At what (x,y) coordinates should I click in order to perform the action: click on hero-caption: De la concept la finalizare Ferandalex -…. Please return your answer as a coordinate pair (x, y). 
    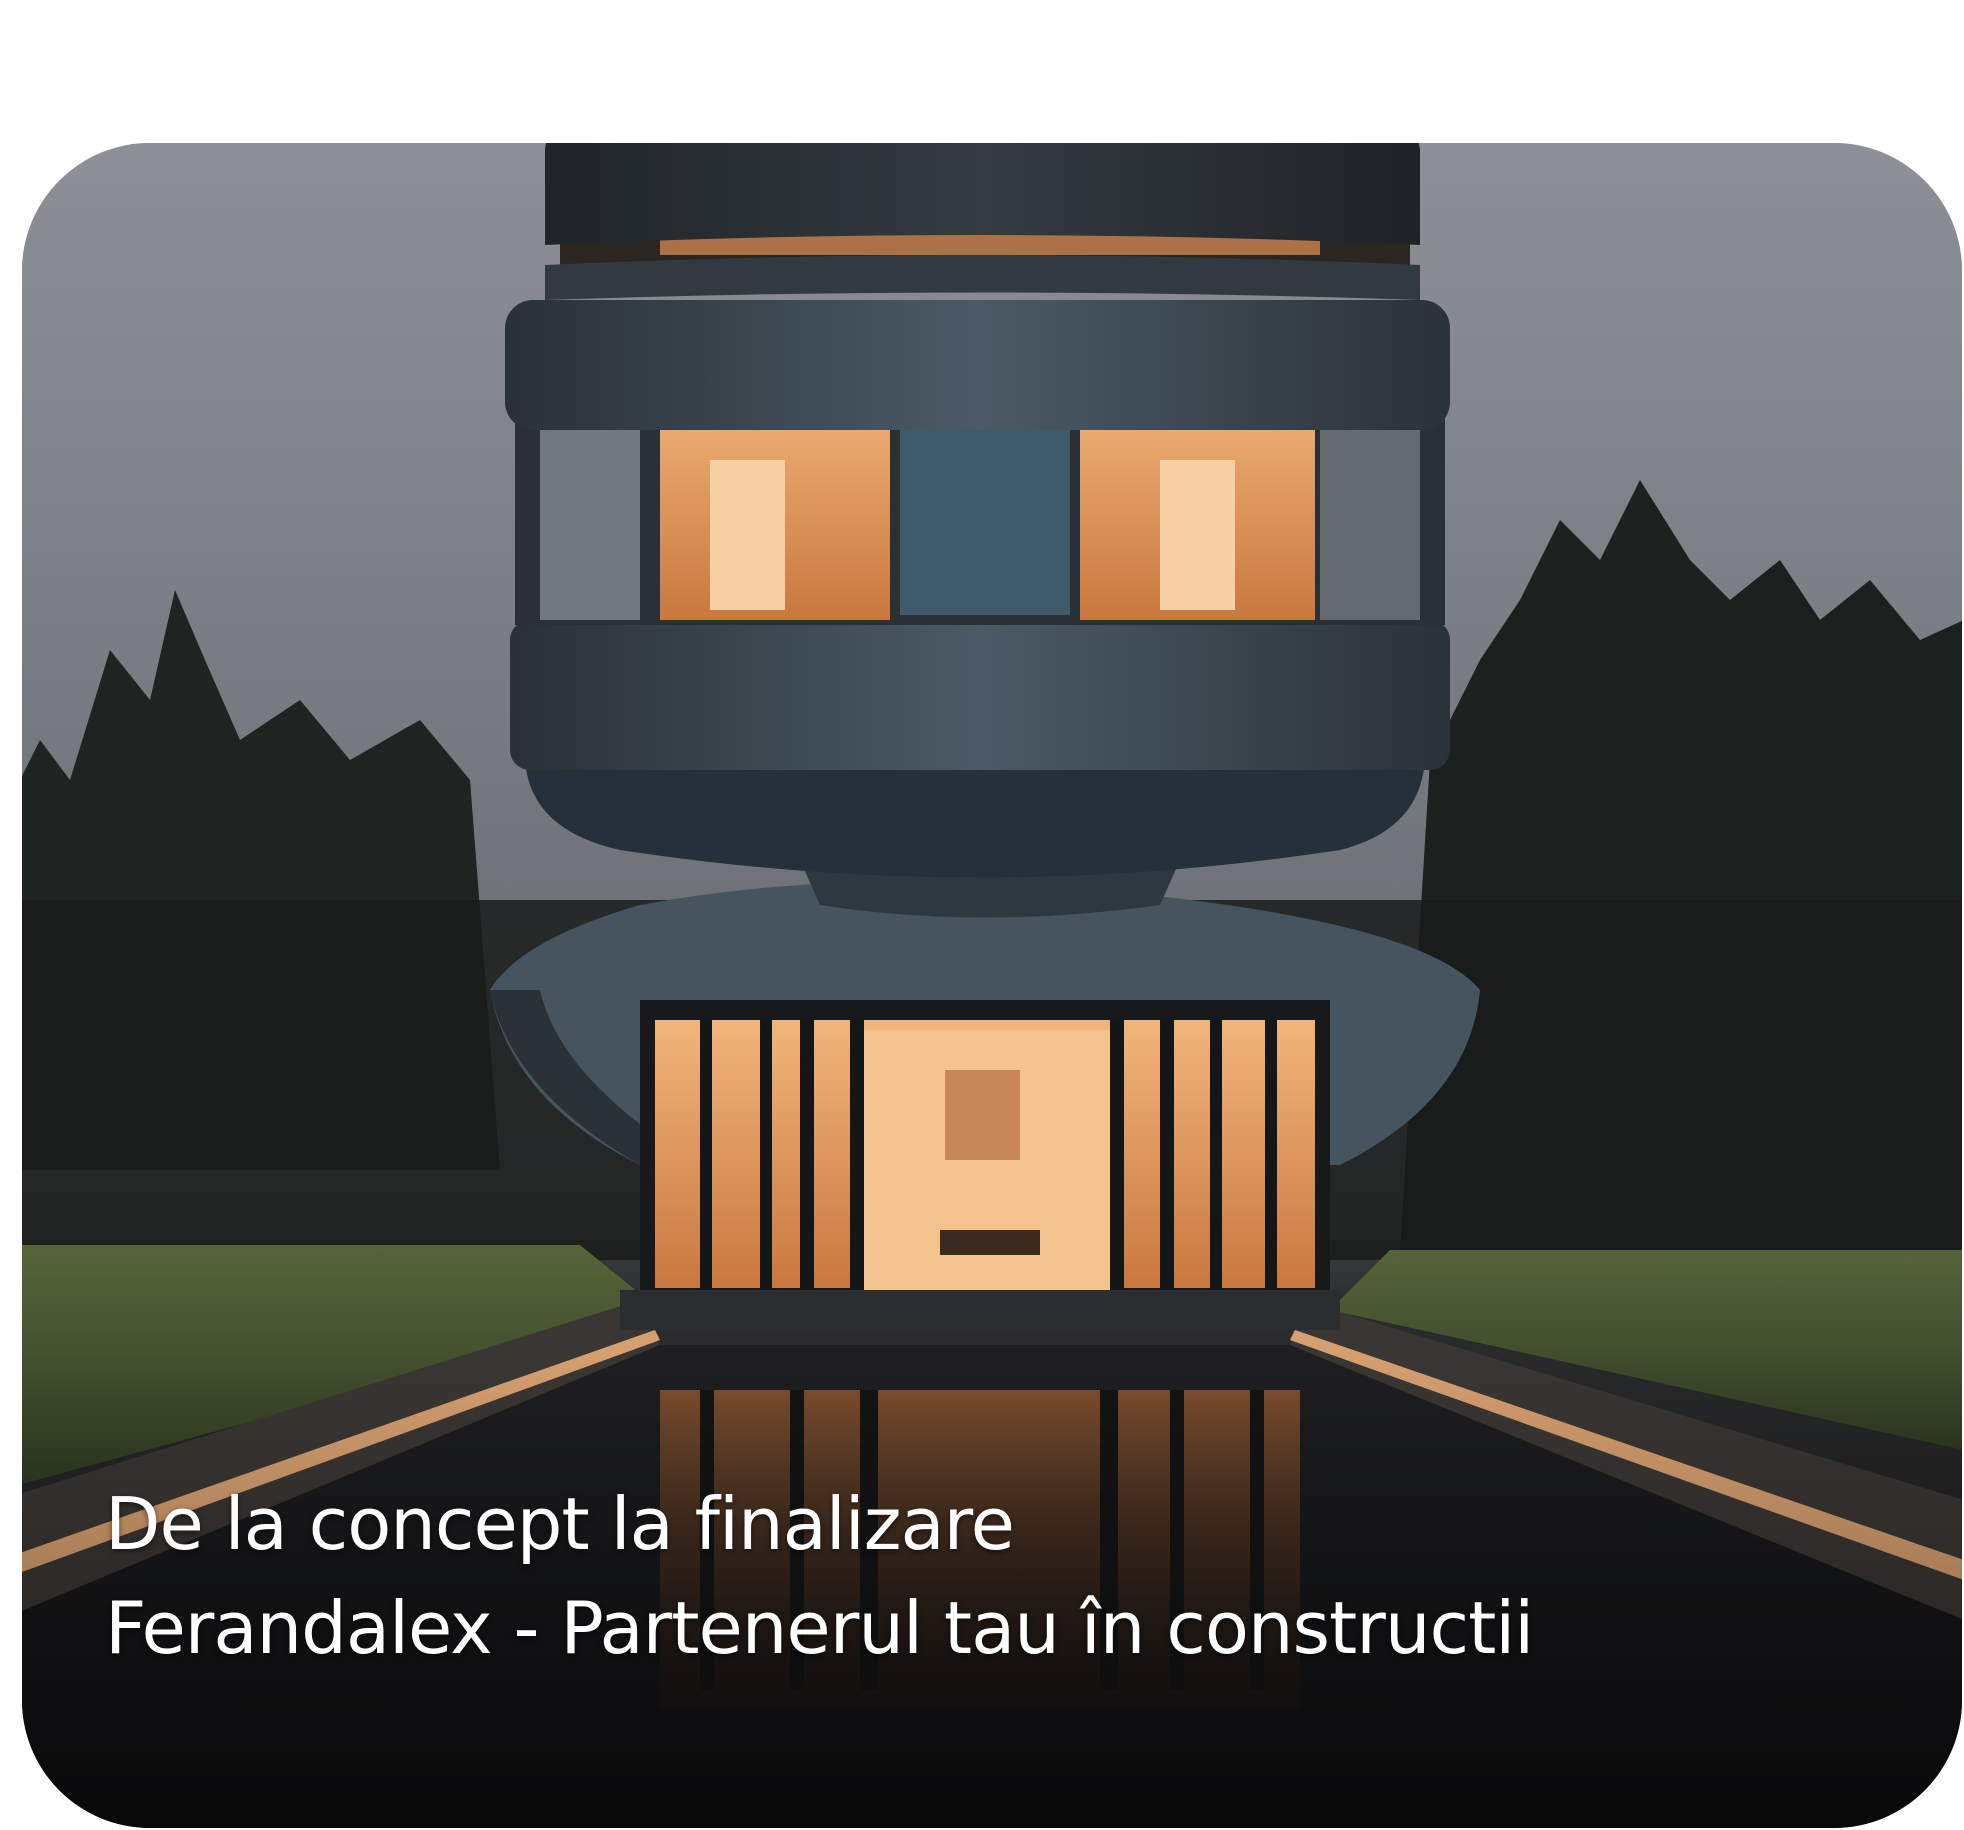
    Looking at the image, I should click on (819, 1576).